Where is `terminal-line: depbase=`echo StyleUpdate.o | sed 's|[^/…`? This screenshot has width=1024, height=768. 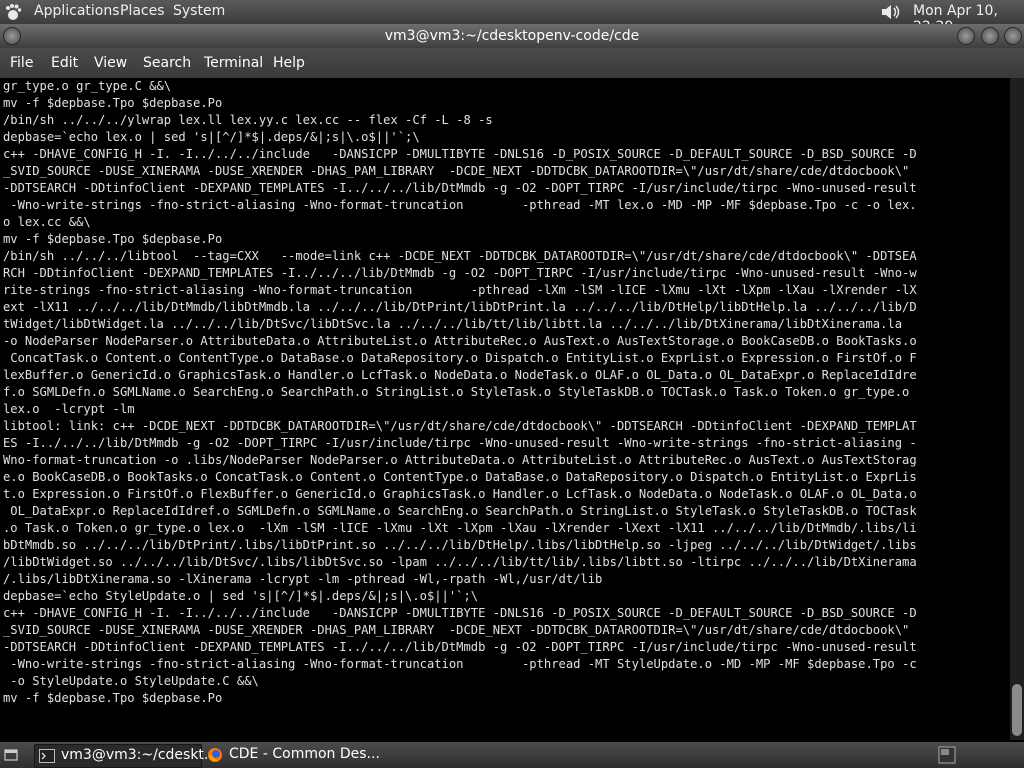 terminal-line: depbase=`echo StyleUpdate.o | sed 's|[^/… is located at coordinates (241, 596).